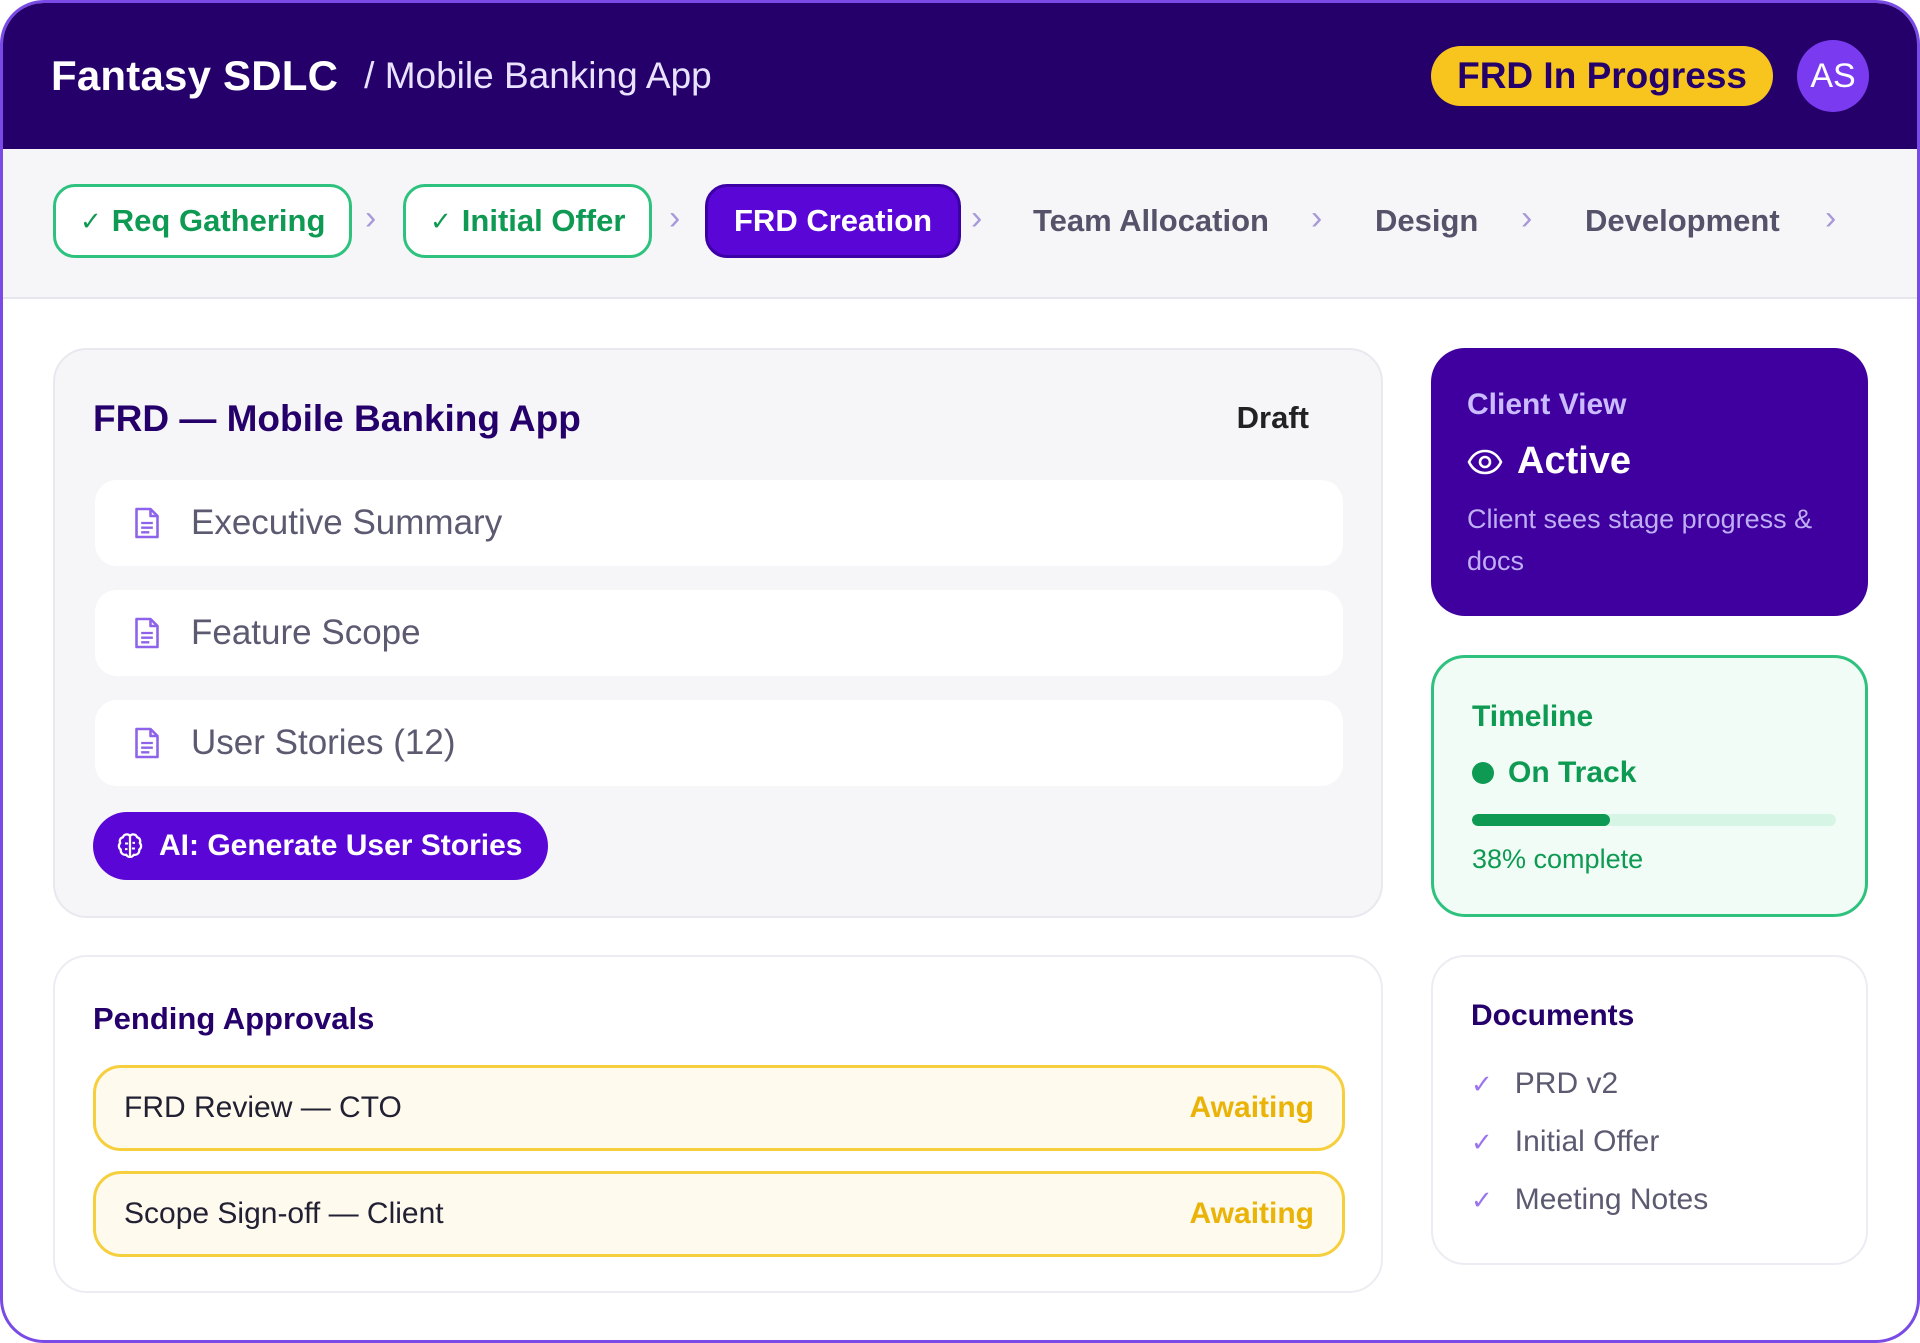  I want to click on top-bar-right: FRD In Progress AS, so click(1650, 76).